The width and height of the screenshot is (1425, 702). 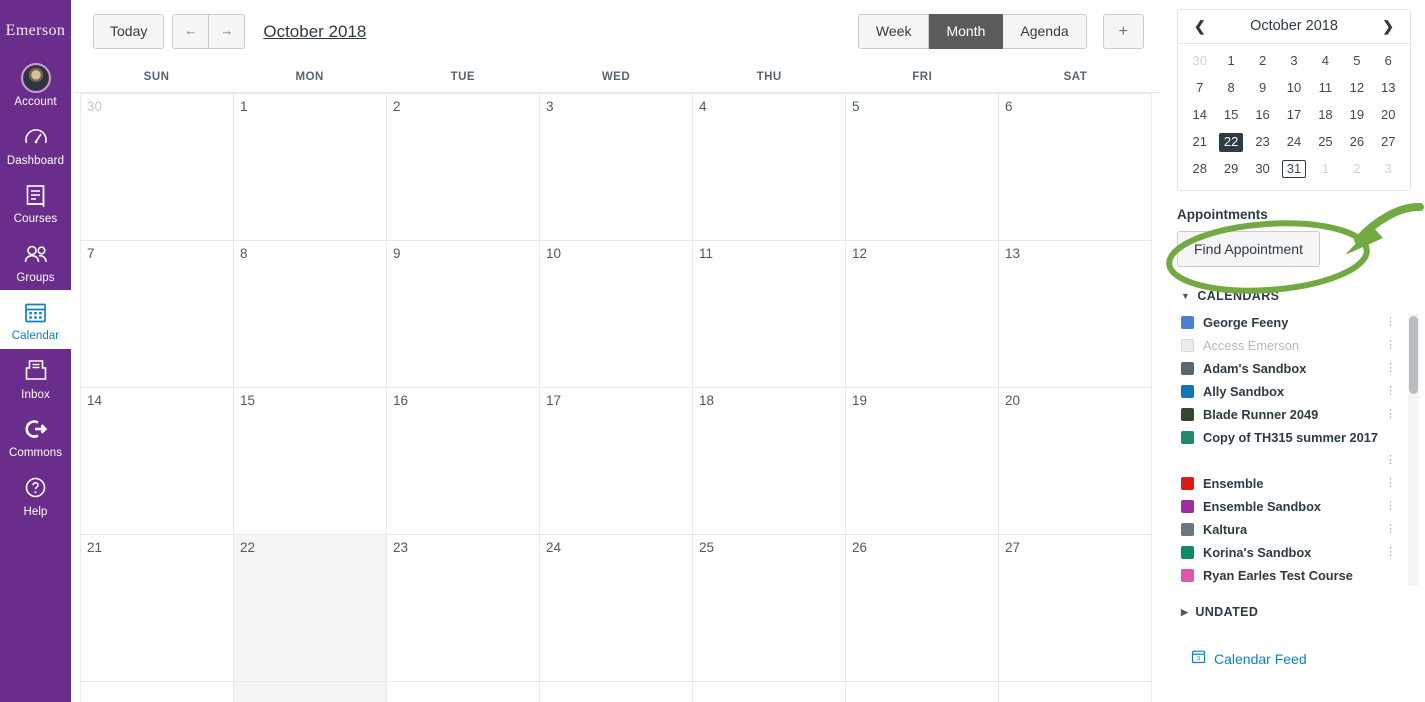 What do you see at coordinates (1294, 322) in the screenshot?
I see `calendar-list-item: George Feeny ⋮` at bounding box center [1294, 322].